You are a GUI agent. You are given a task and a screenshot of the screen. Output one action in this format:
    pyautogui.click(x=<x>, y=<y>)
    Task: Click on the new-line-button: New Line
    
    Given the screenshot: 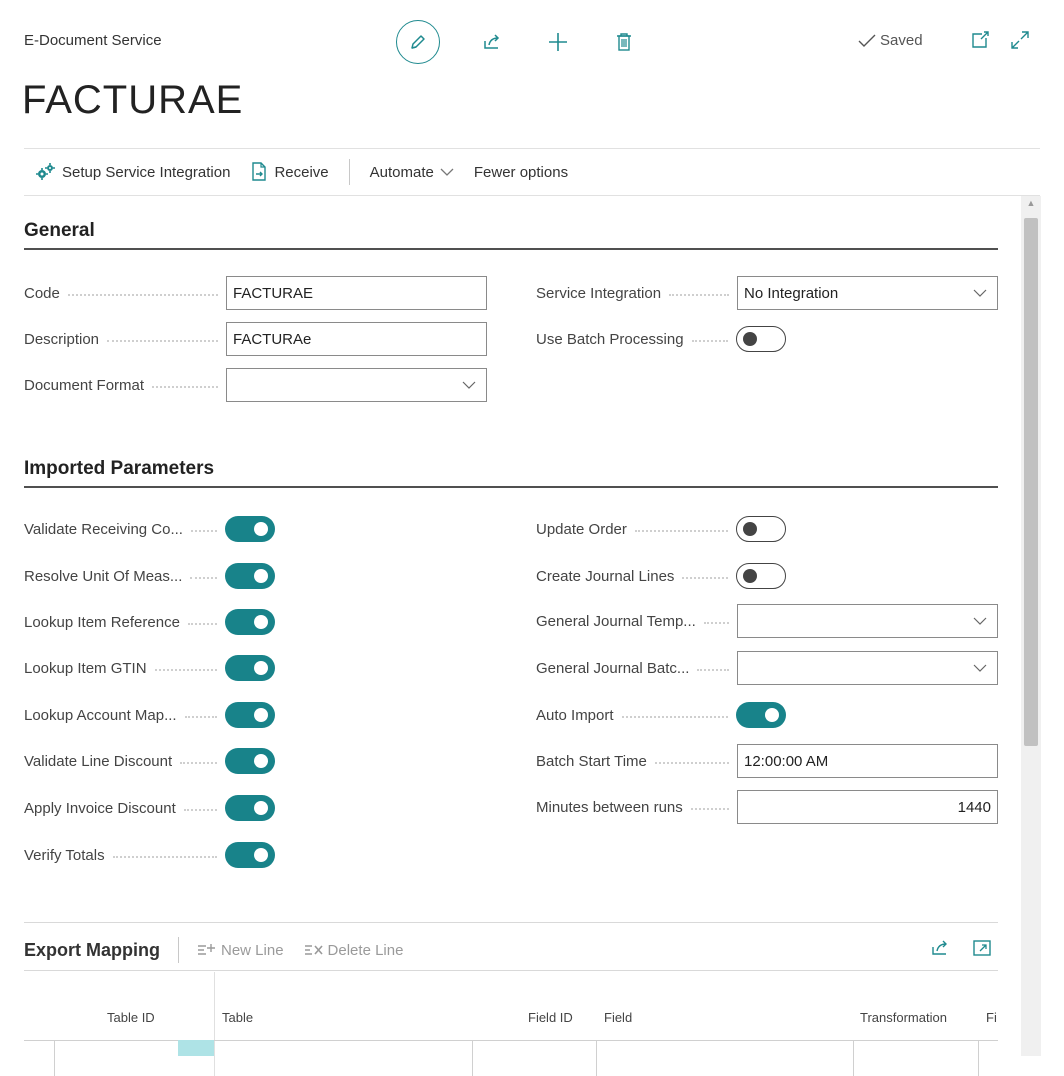 What is the action you would take?
    pyautogui.click(x=240, y=950)
    